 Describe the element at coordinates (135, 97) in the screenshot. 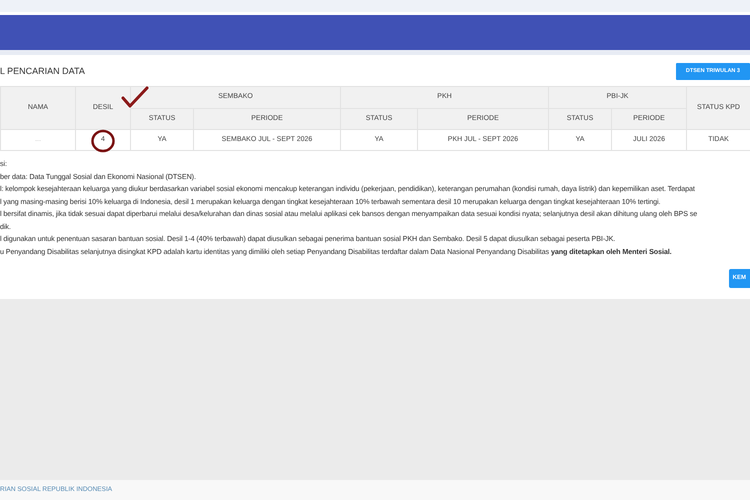

I see `checkmark-icon` at that location.